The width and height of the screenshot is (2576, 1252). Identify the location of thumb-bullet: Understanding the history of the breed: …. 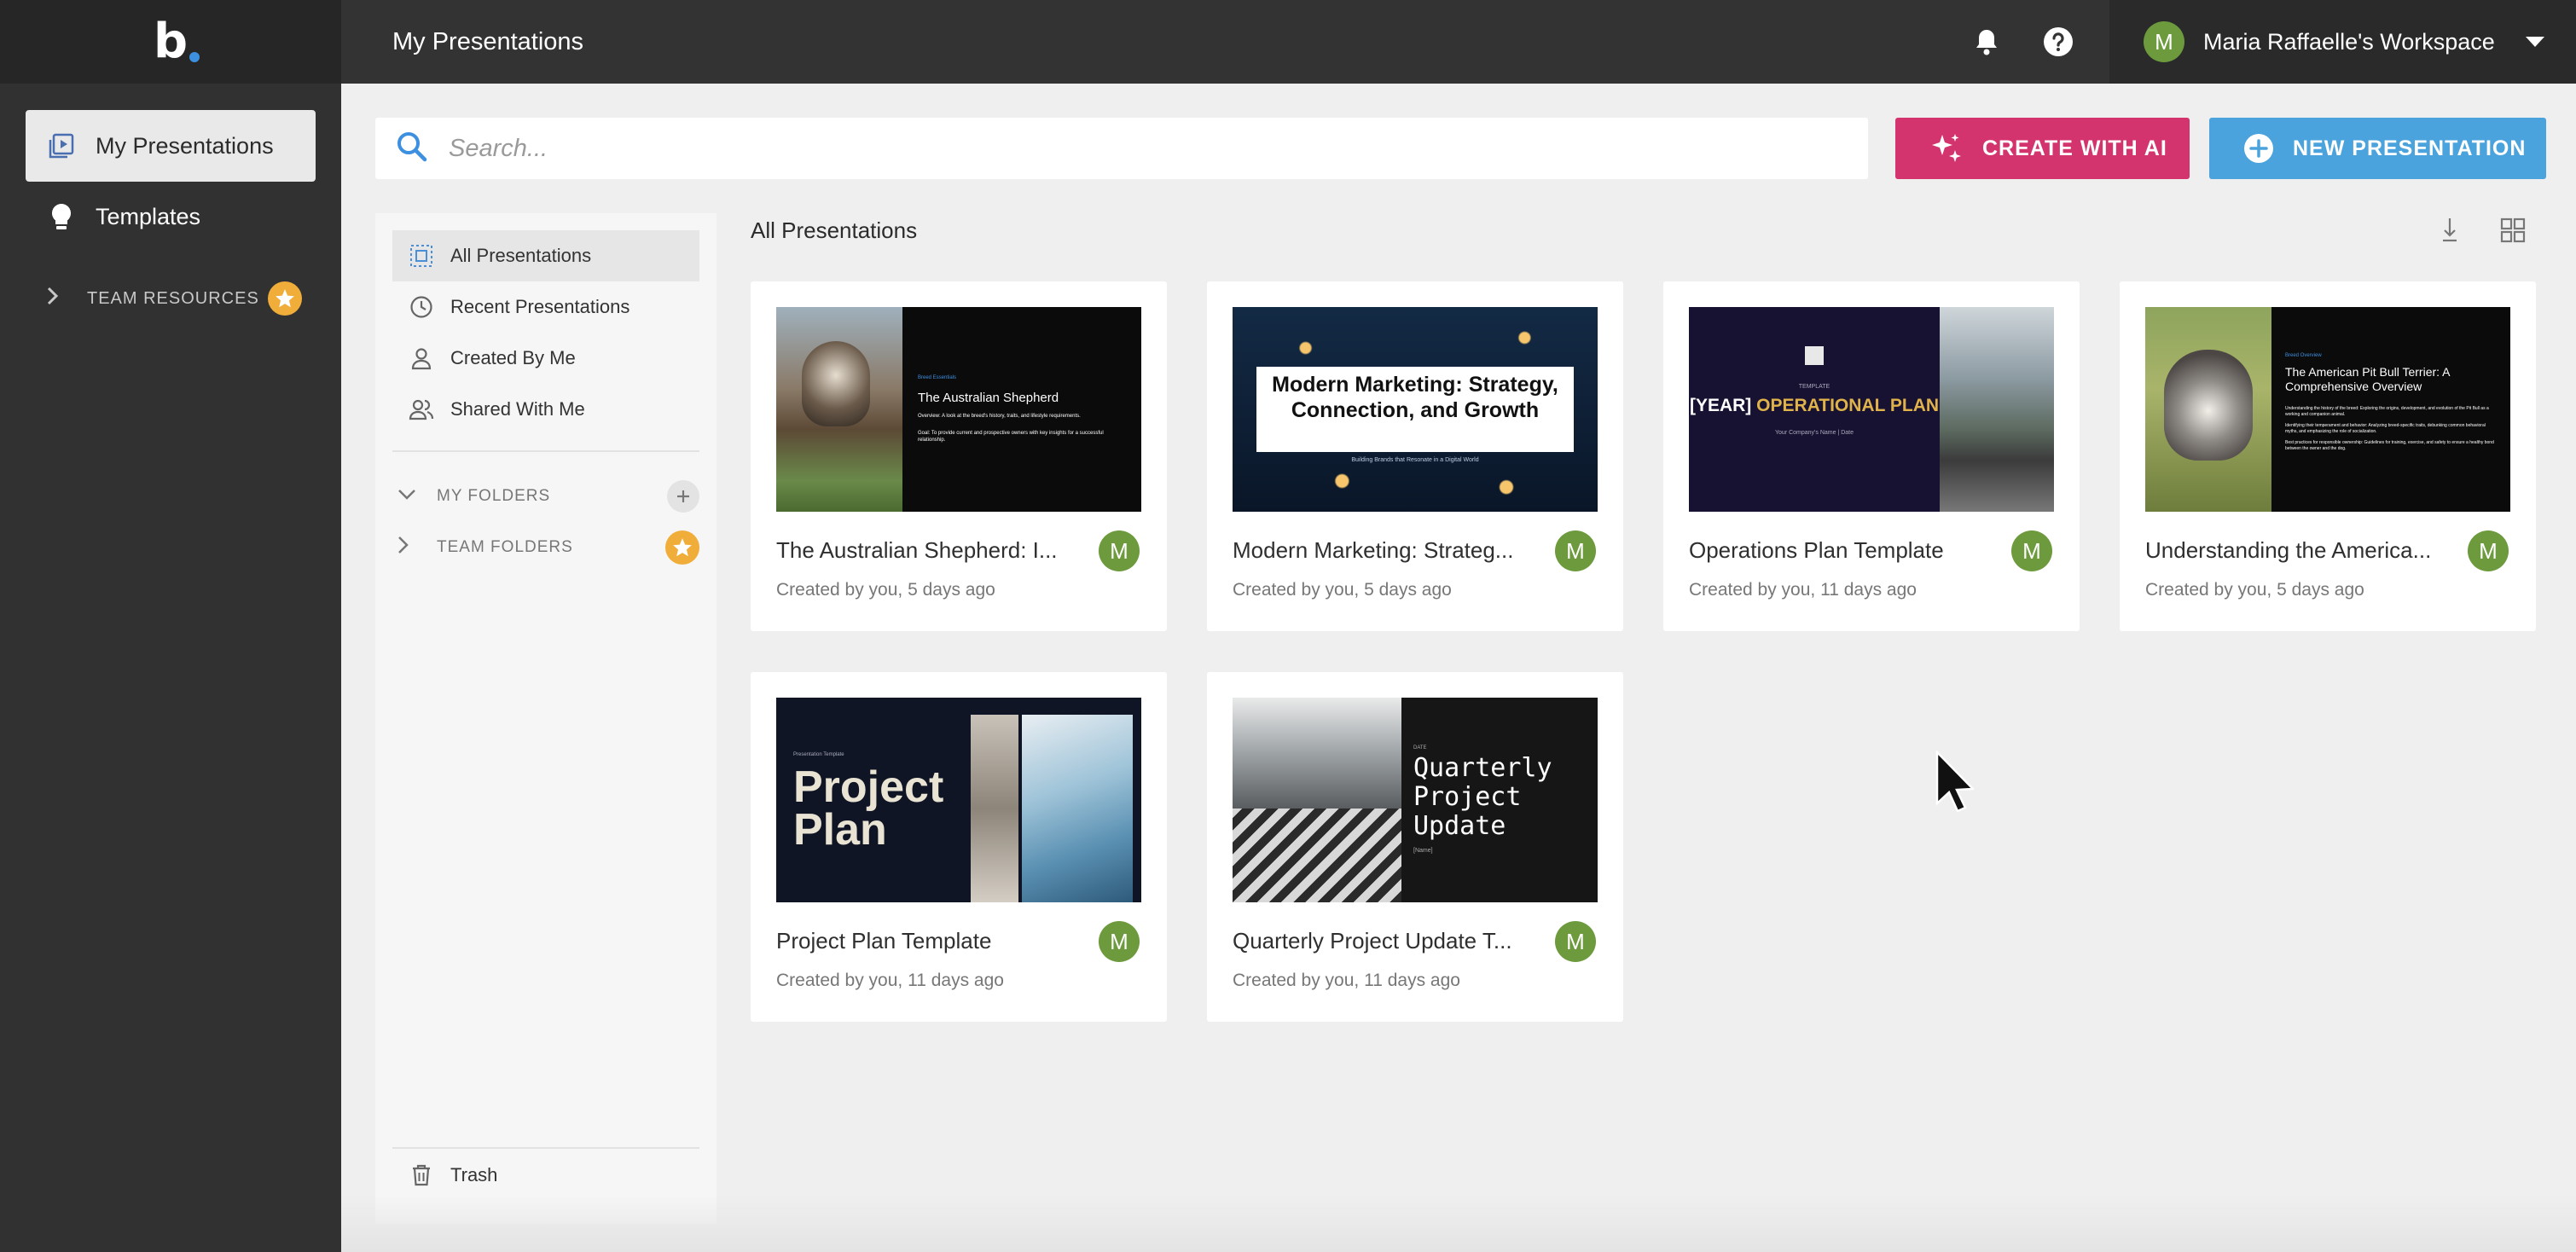
(2387, 412).